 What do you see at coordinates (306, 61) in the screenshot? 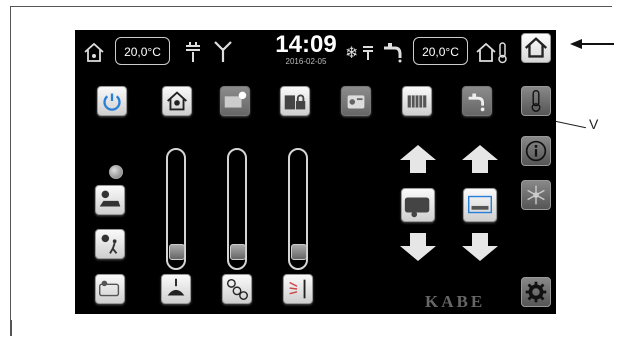
I see `clock-date: 2016-02-05` at bounding box center [306, 61].